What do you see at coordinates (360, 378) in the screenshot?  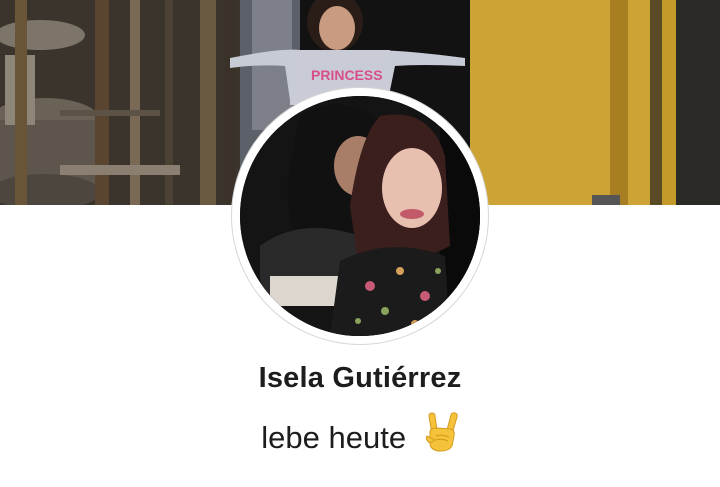 I see `profile-name: Isela Gutiérrez` at bounding box center [360, 378].